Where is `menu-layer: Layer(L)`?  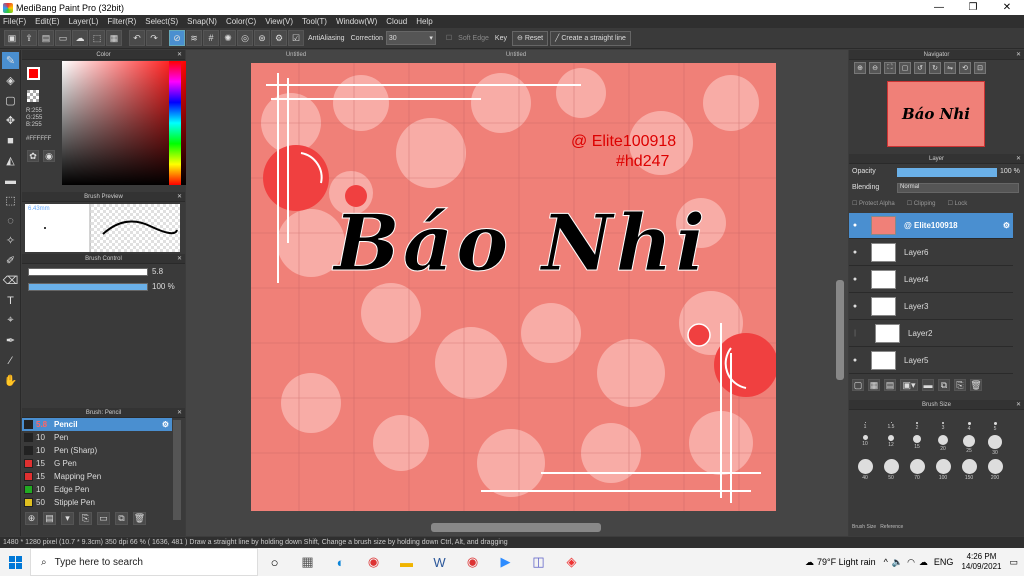
menu-layer: Layer(L) is located at coordinates (84, 21).